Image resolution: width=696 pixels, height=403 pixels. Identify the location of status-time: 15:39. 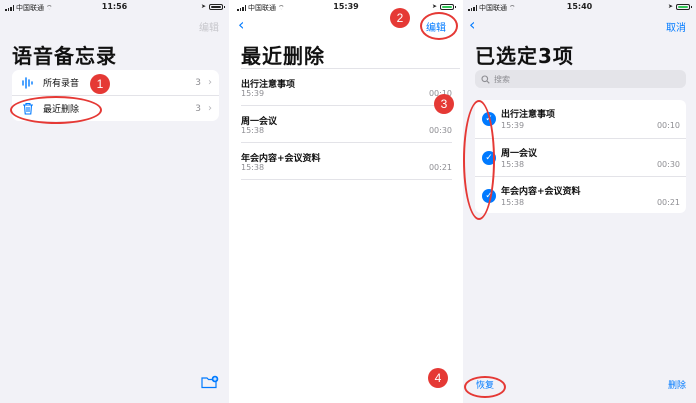
(346, 6).